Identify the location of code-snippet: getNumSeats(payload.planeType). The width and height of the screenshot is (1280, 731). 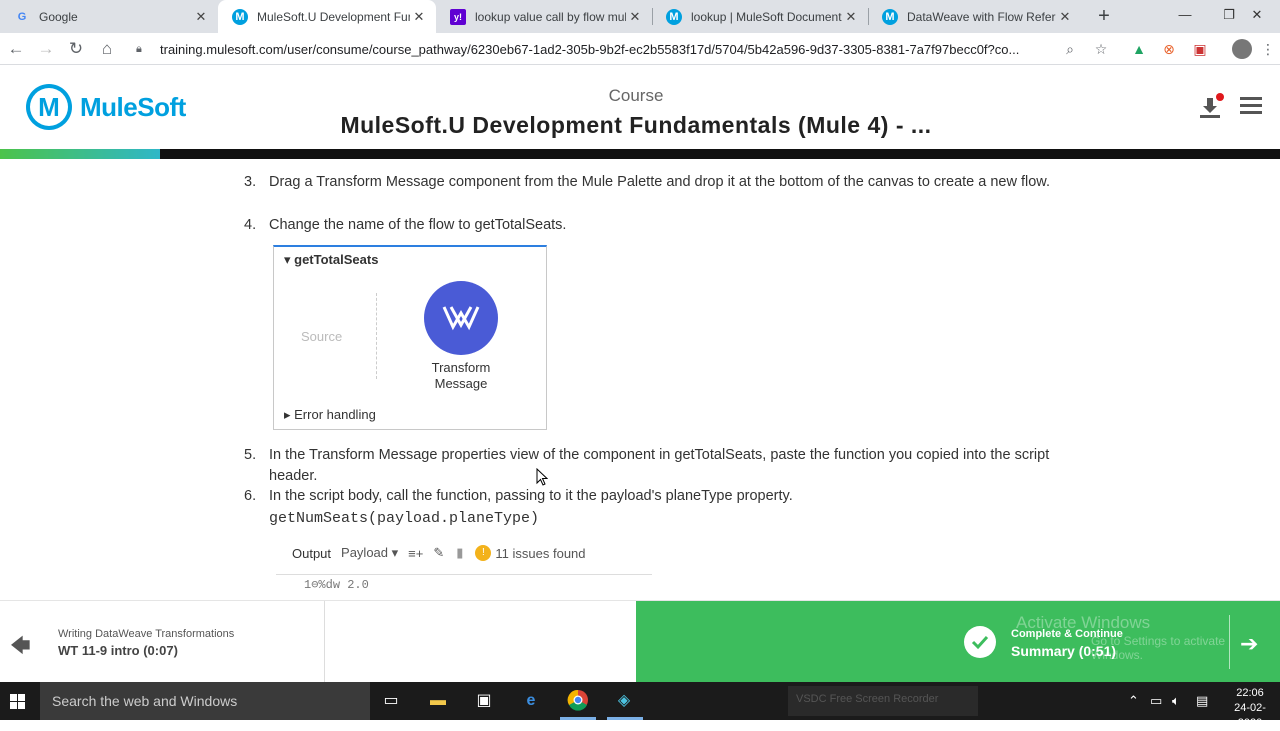
(404, 518).